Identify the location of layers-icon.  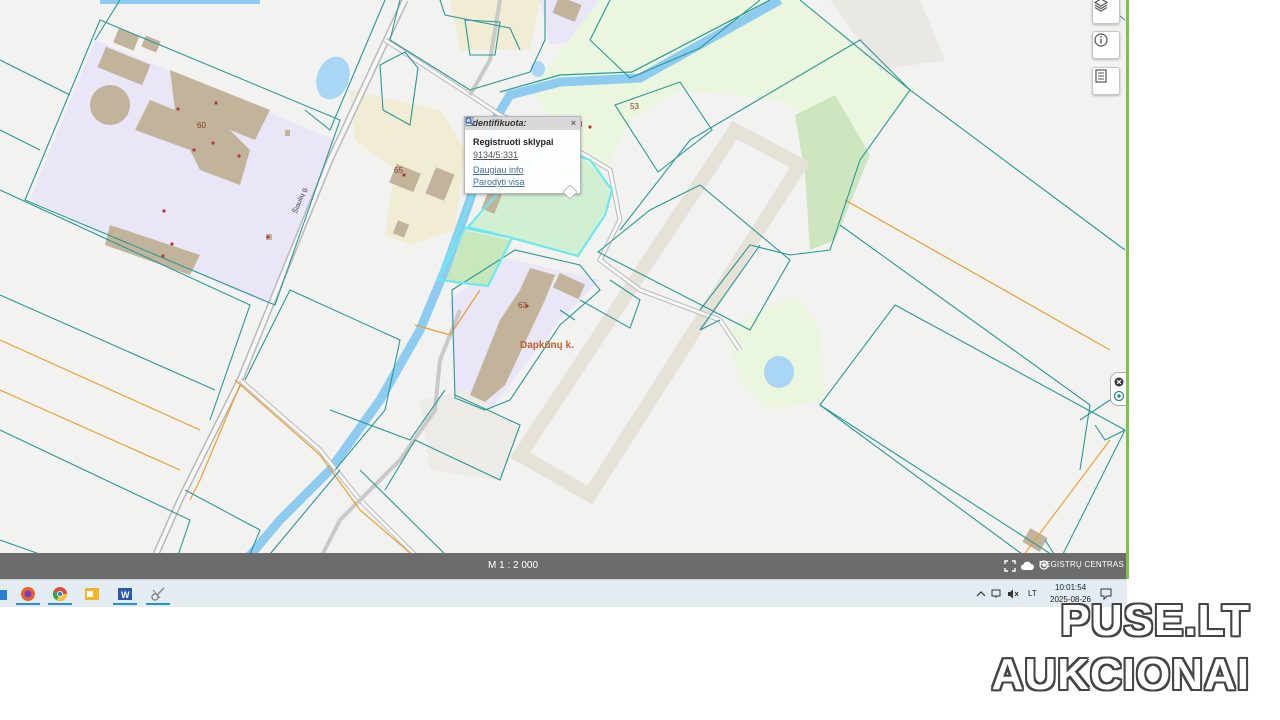
(1101, 6).